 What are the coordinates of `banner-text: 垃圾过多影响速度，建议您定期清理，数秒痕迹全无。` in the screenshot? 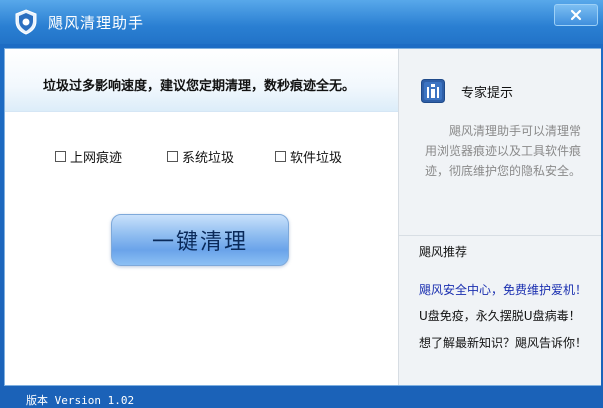 It's located at (199, 86).